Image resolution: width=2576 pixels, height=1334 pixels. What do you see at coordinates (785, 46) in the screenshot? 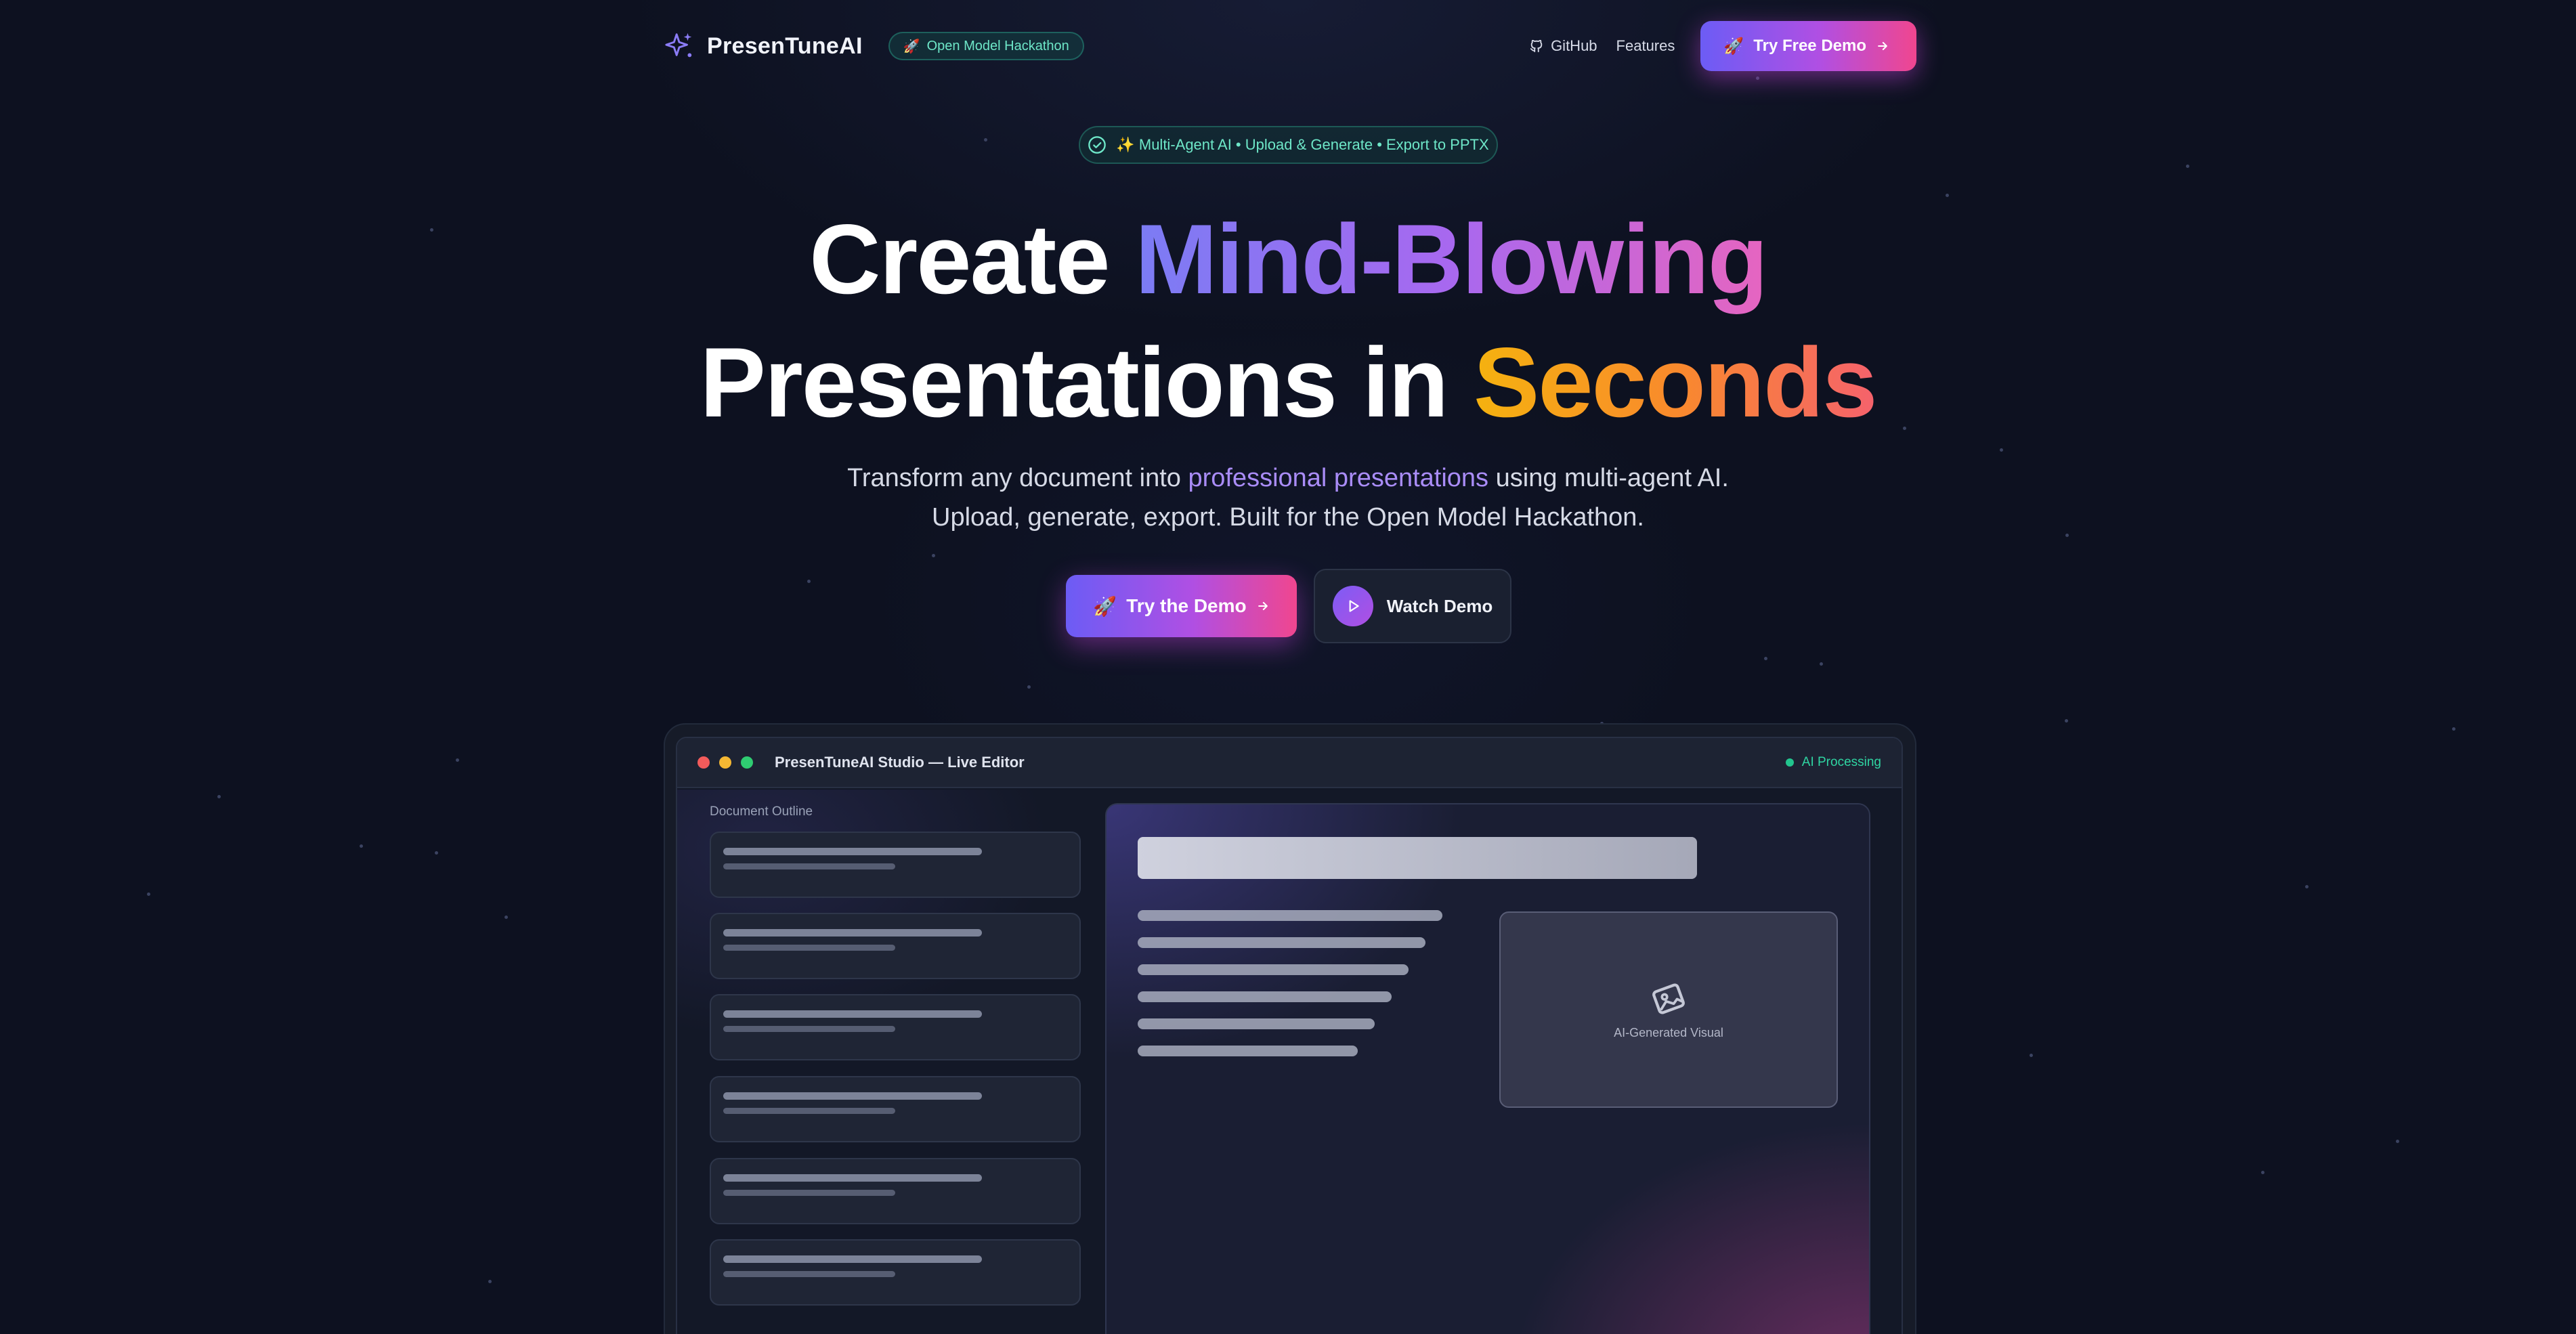
I see `brand-name: PresenTuneAI` at bounding box center [785, 46].